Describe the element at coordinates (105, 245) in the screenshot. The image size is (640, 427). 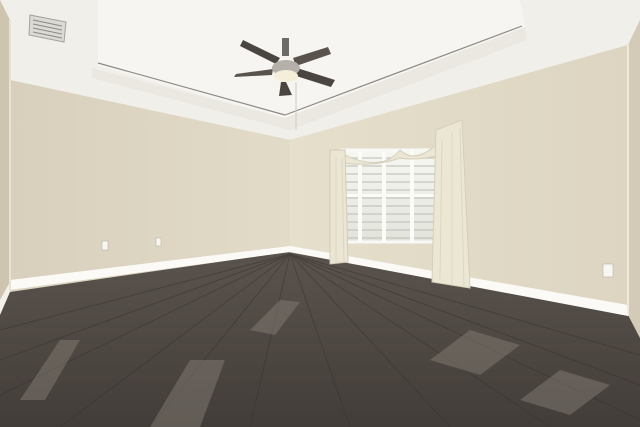
I see `electrical-outlet-left` at that location.